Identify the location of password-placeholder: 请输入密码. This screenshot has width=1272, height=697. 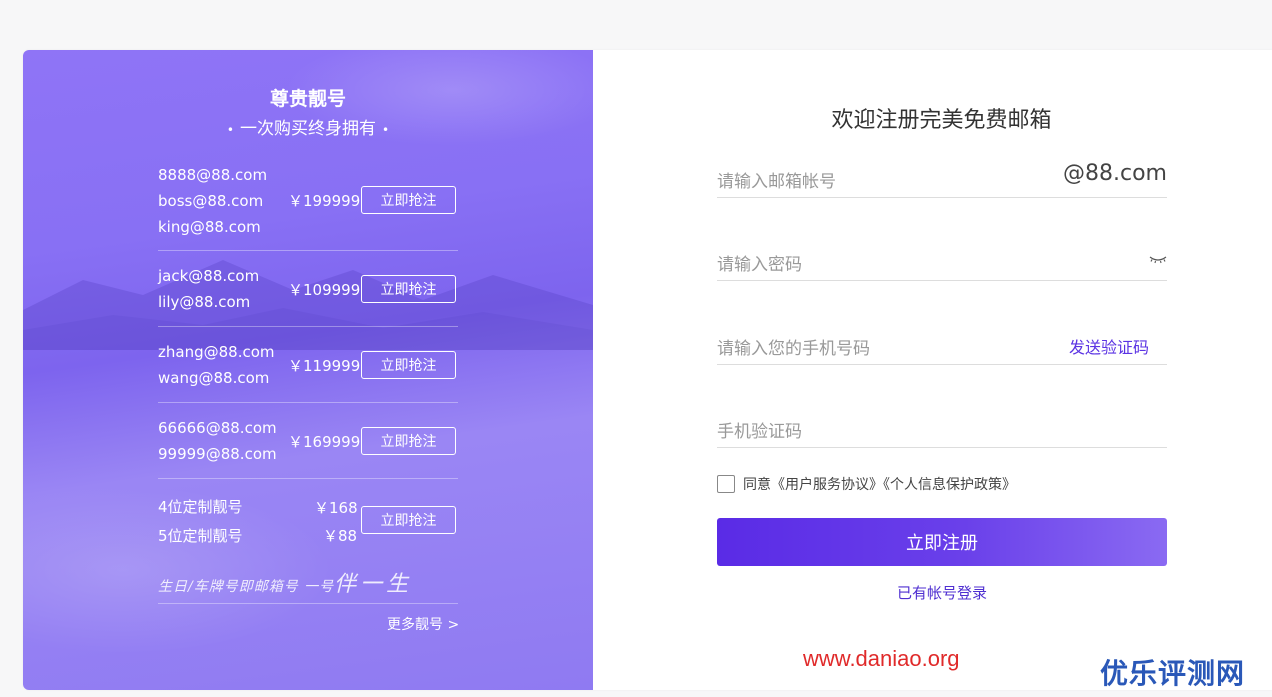
(759, 265).